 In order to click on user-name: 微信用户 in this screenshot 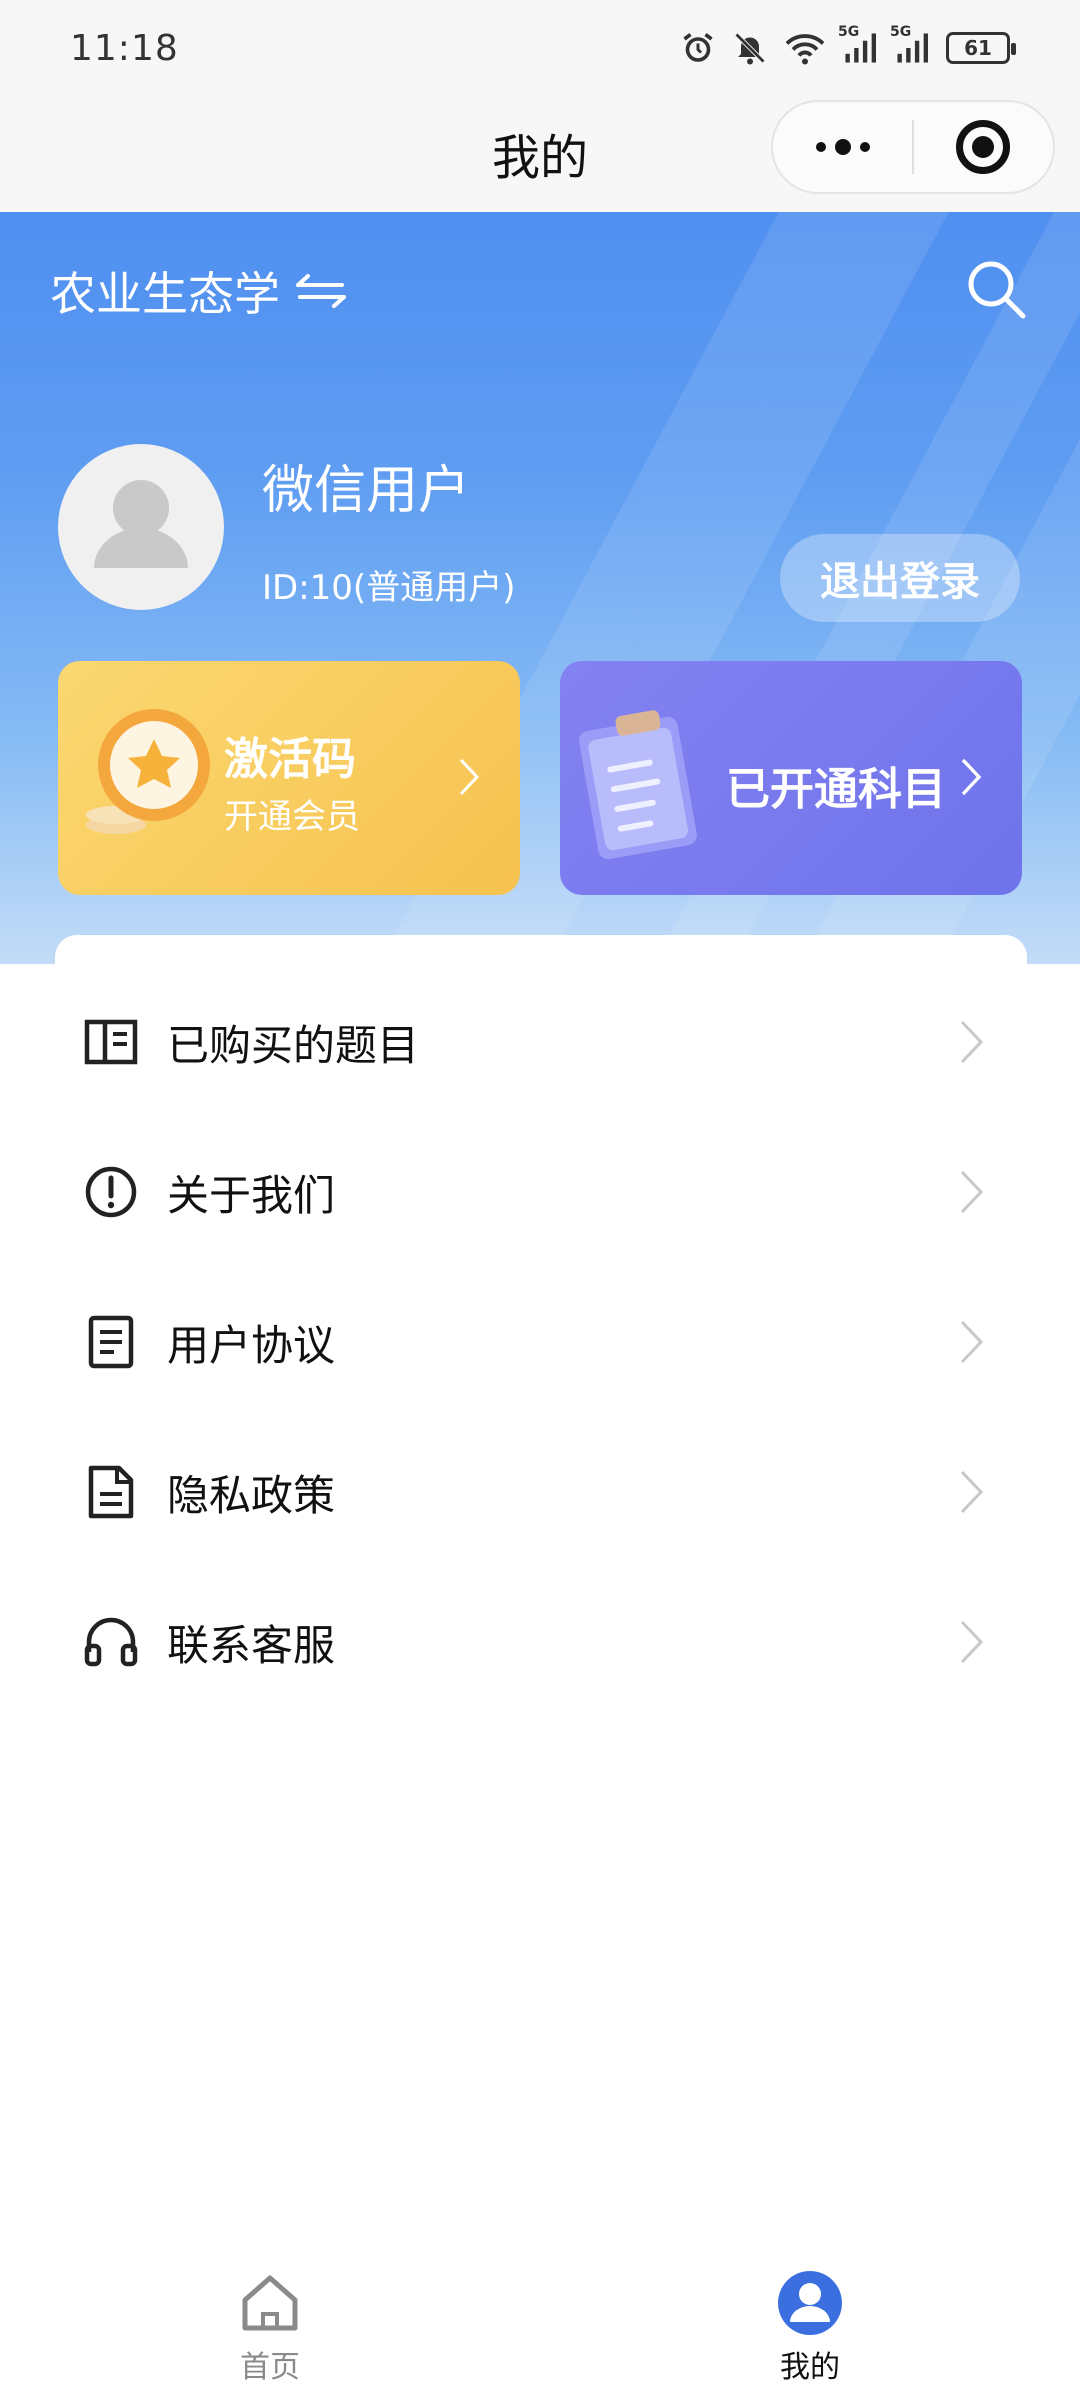, I will do `click(366, 491)`.